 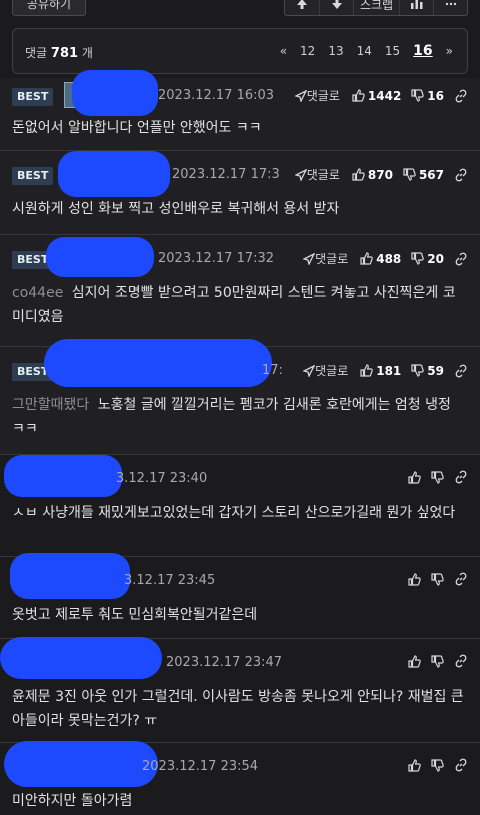 I want to click on comment-timestamp: 17:, so click(x=272, y=370).